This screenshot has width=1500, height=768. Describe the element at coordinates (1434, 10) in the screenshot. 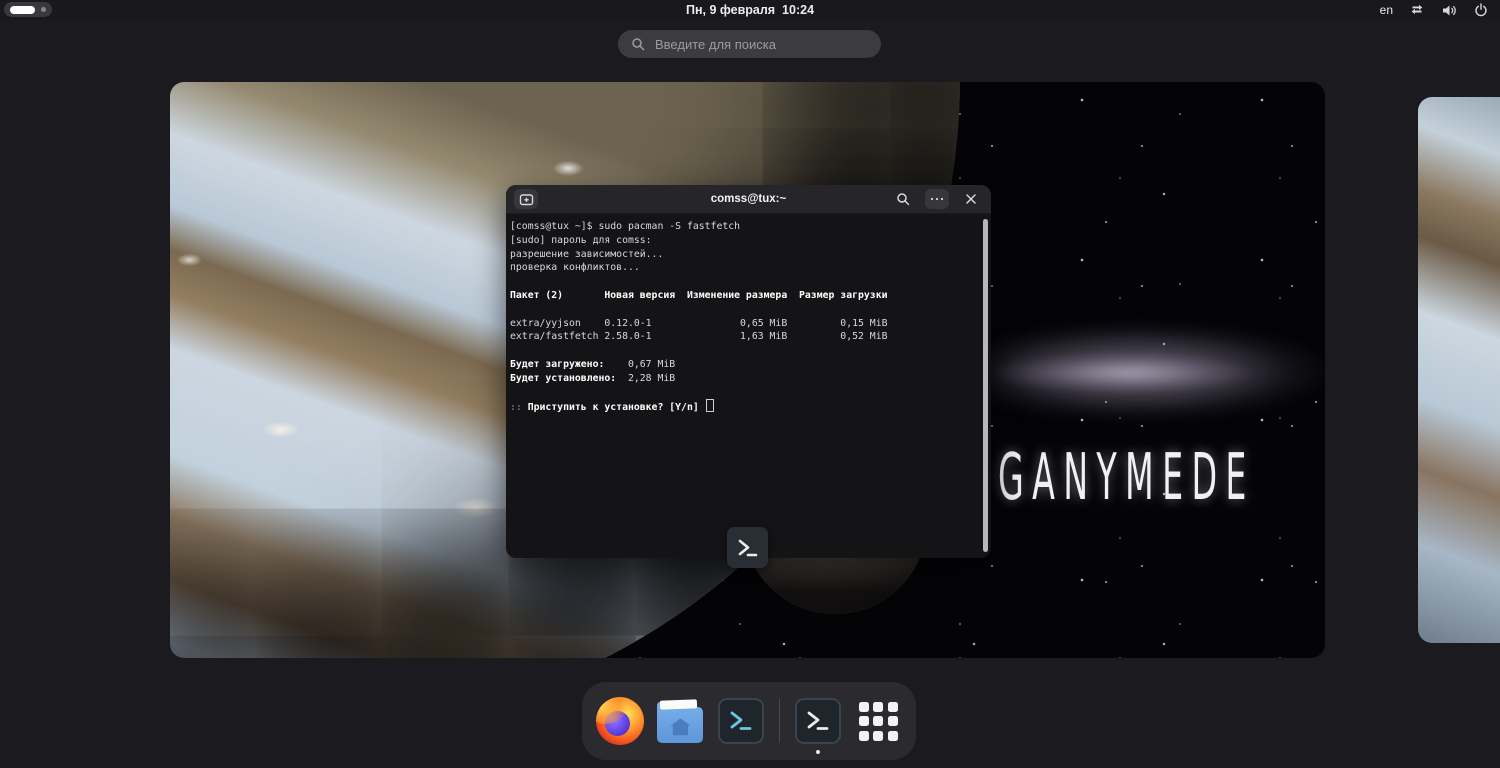

I see `system-tray: en` at that location.